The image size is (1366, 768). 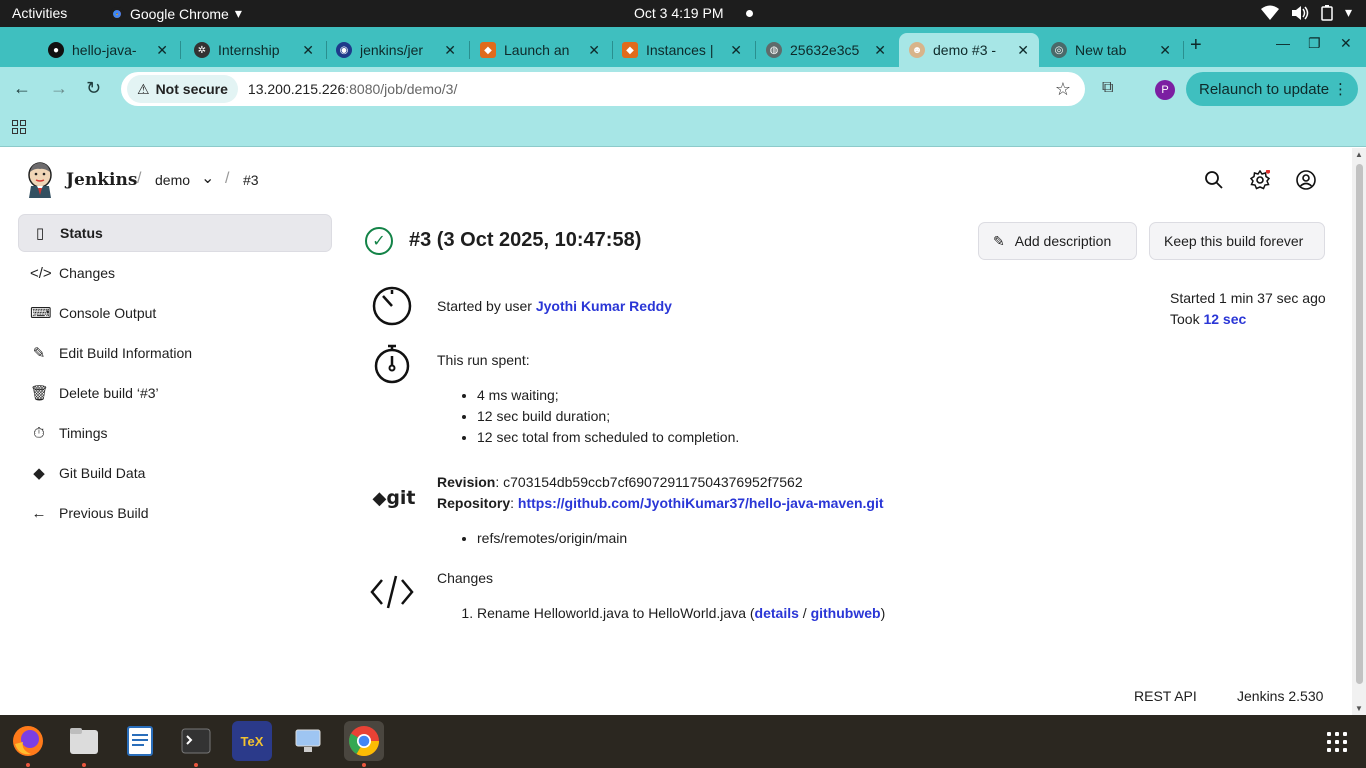 I want to click on running-indicator, so click(x=84, y=765).